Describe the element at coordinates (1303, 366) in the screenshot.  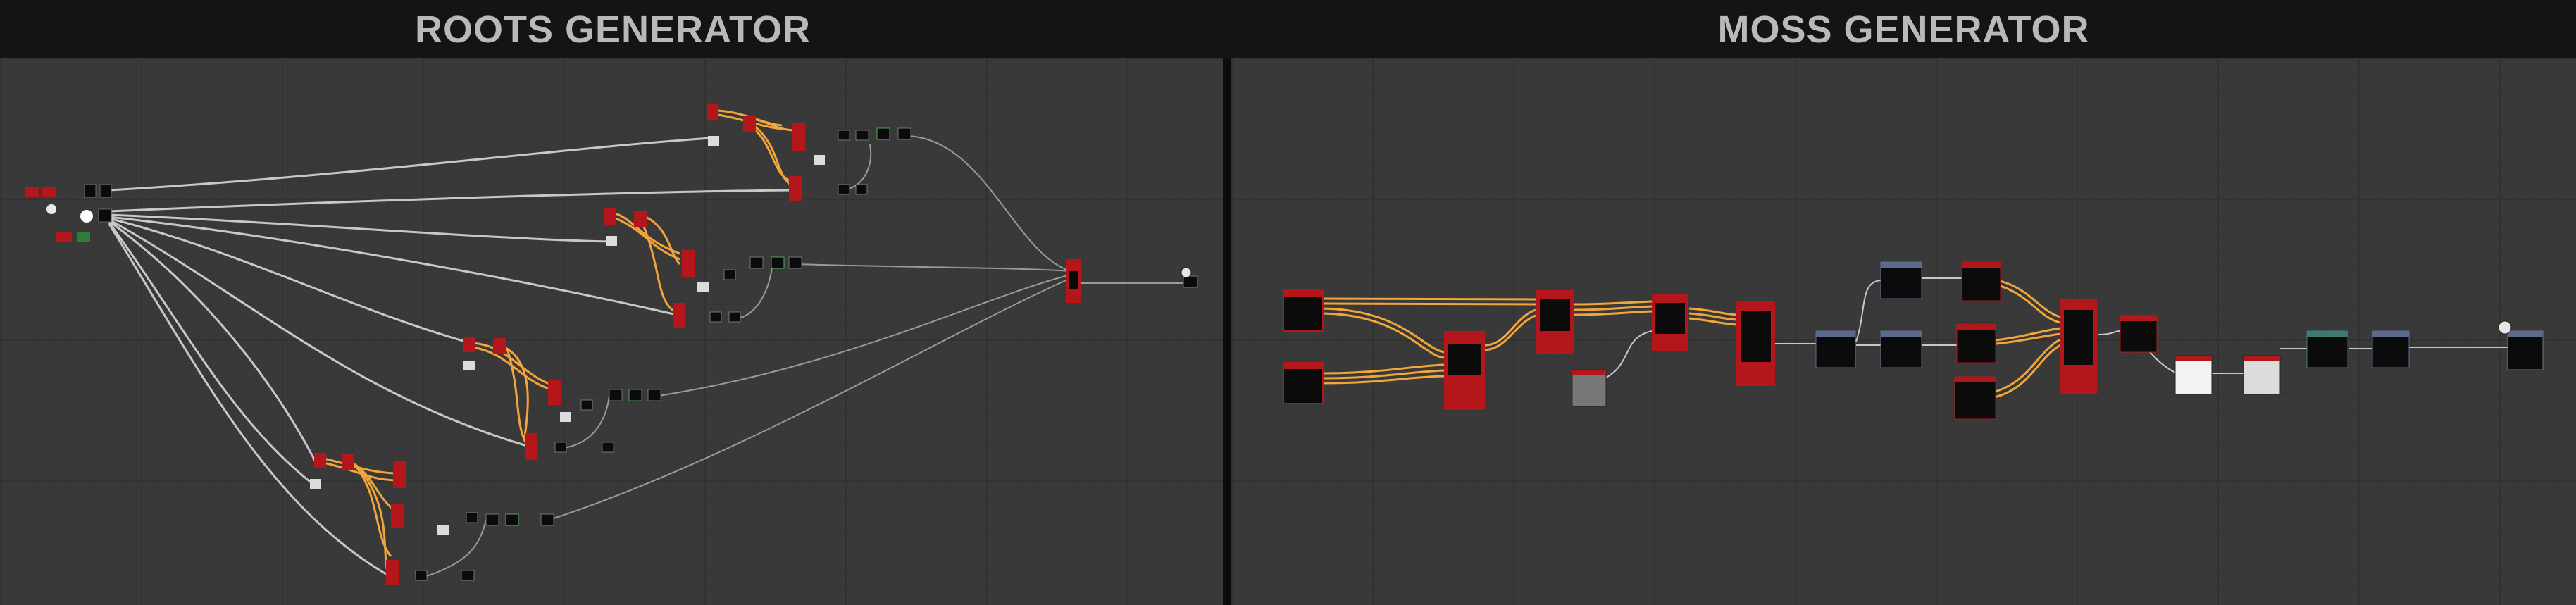
I see `moss-input-node-2-header` at that location.